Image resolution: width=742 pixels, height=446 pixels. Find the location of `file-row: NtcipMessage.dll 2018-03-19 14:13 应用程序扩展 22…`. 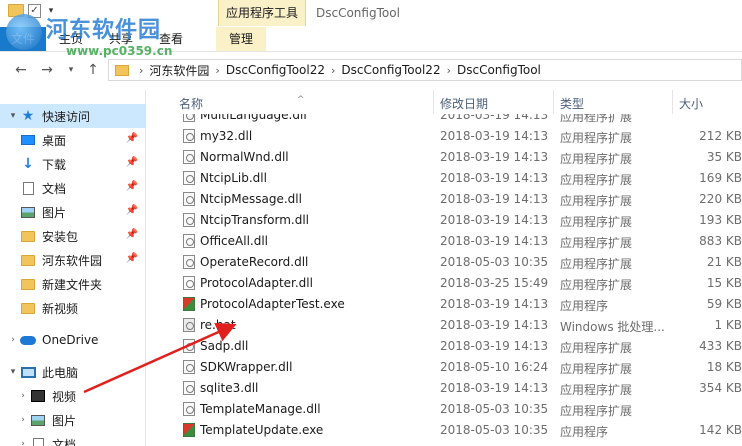

file-row: NtcipMessage.dll 2018-03-19 14:13 应用程序扩展 22… is located at coordinates (444, 199).